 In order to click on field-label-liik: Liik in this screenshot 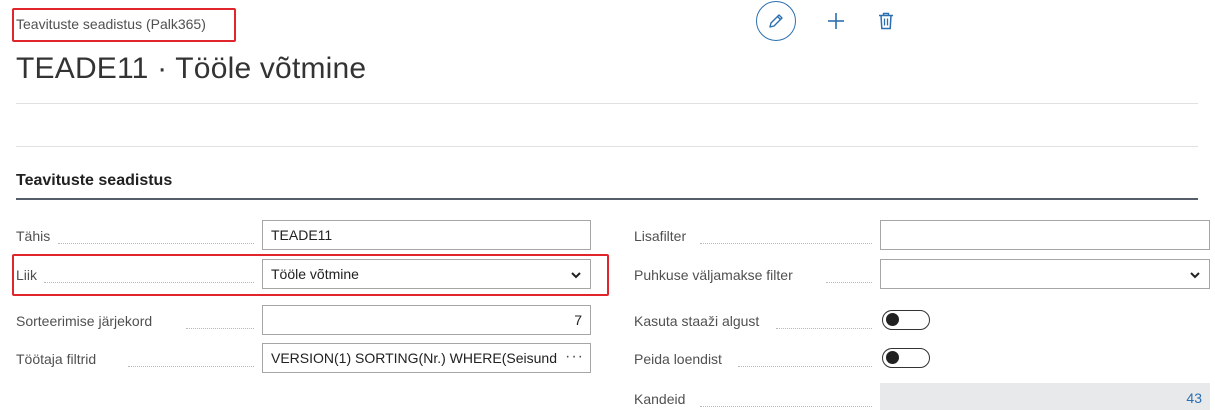, I will do `click(27, 275)`.